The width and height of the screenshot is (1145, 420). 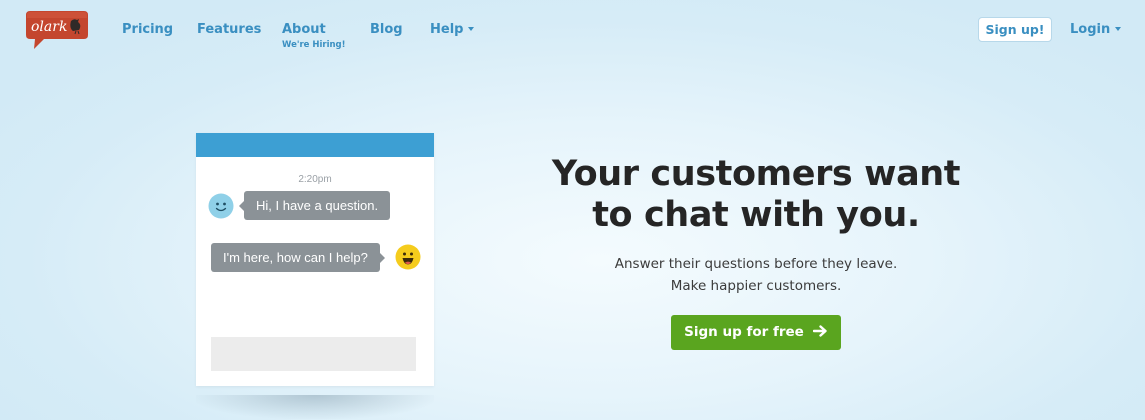 What do you see at coordinates (756, 174) in the screenshot?
I see `hero-title-line-1: Your customers want` at bounding box center [756, 174].